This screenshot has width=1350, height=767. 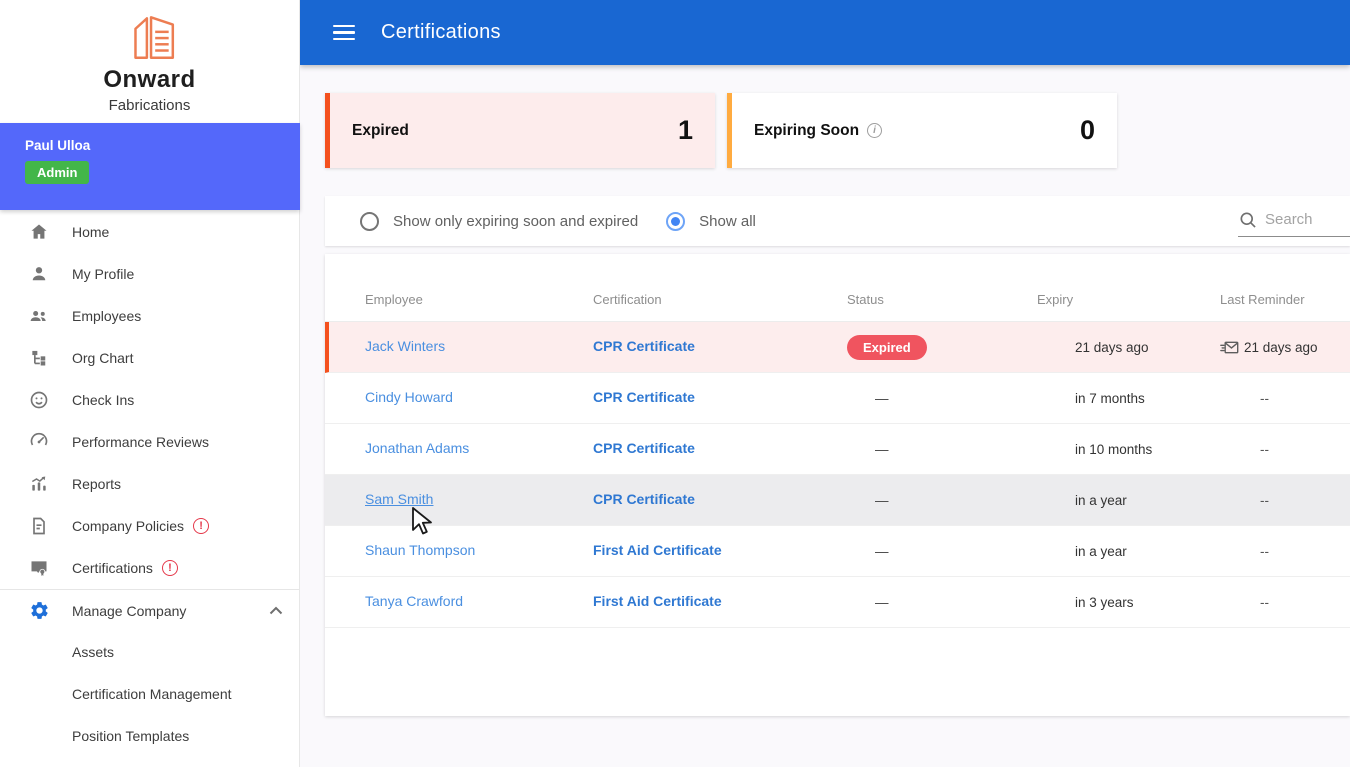 I want to click on radio-label: Show only expiring soon and expired, so click(x=516, y=221).